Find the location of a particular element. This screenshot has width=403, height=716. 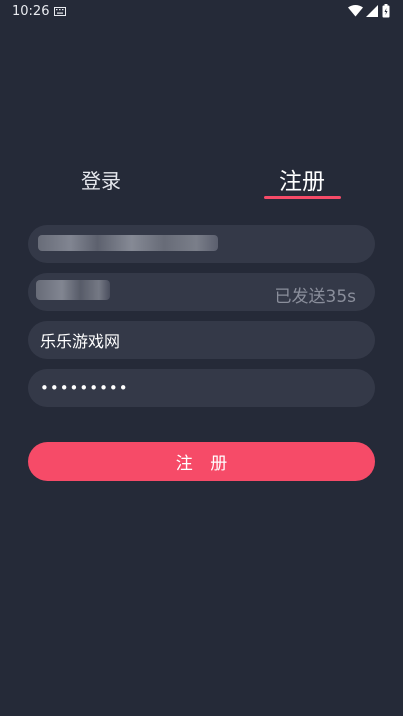

sim-icon is located at coordinates (372, 11).